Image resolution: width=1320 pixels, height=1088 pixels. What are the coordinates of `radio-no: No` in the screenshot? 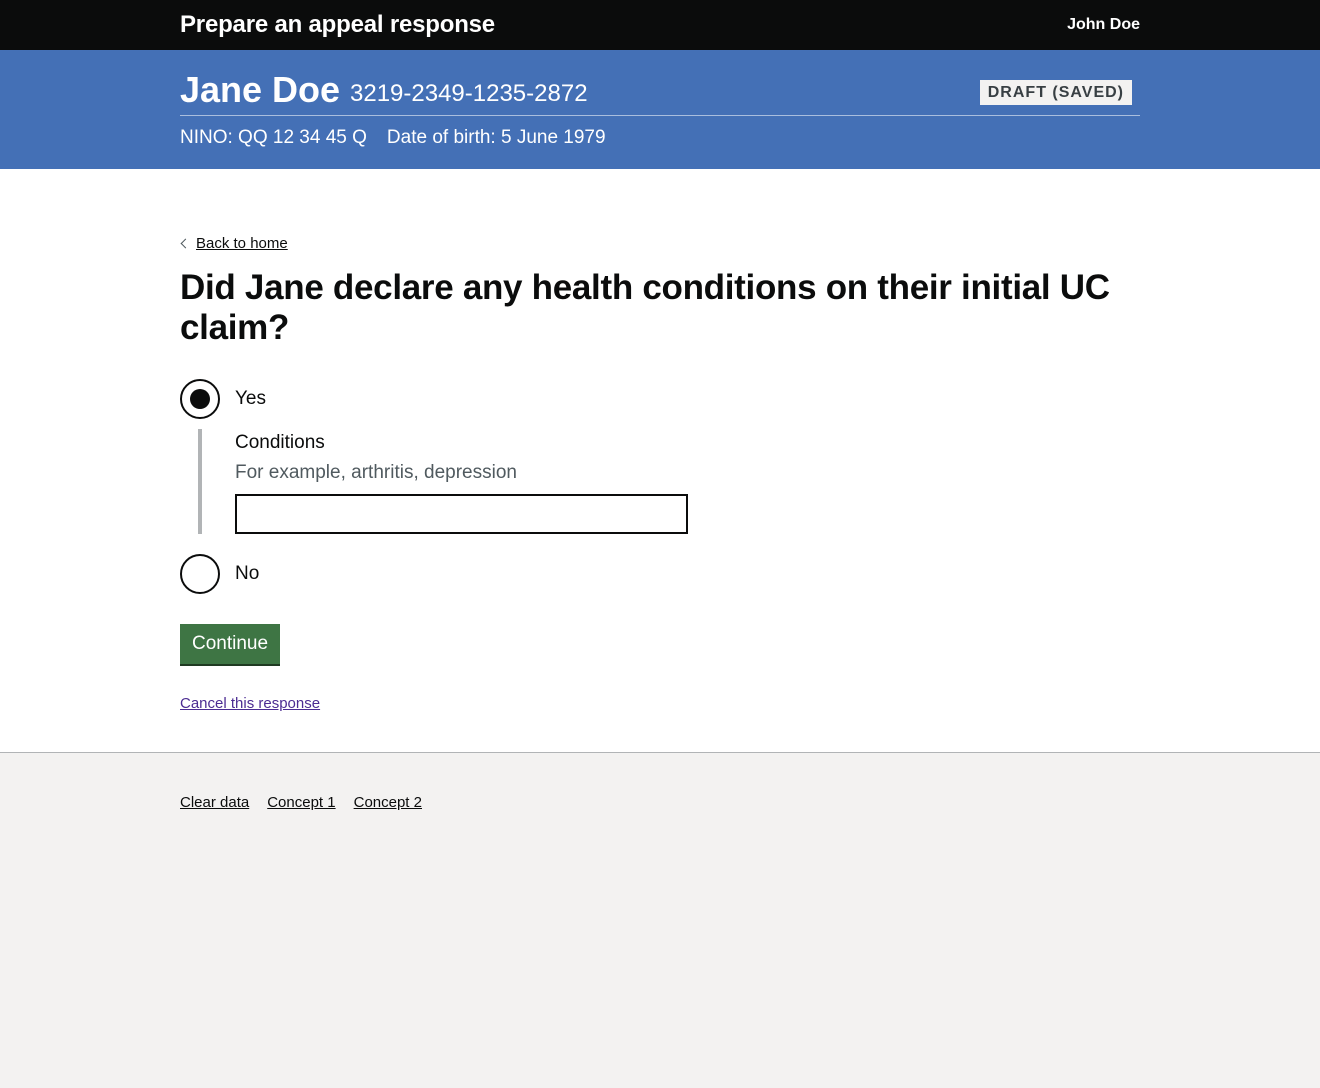 It's located at (219, 574).